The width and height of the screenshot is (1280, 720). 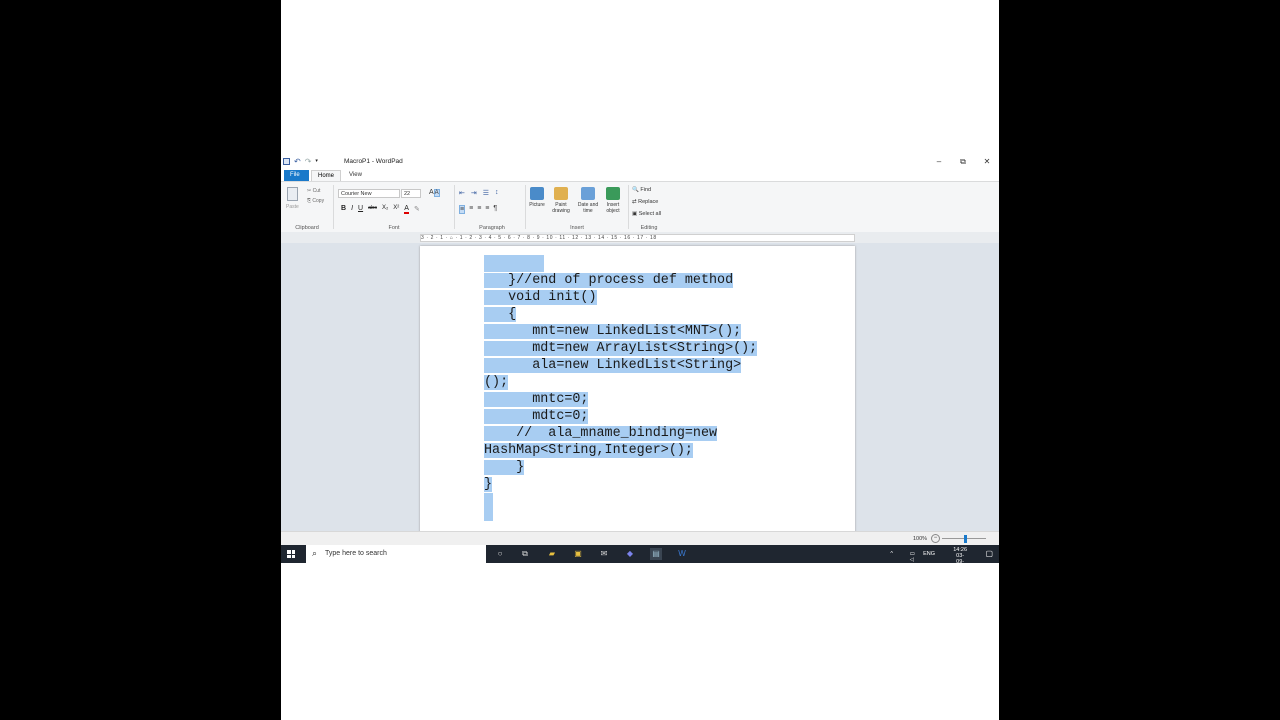 I want to click on date-time-button: Date and time, so click(x=588, y=200).